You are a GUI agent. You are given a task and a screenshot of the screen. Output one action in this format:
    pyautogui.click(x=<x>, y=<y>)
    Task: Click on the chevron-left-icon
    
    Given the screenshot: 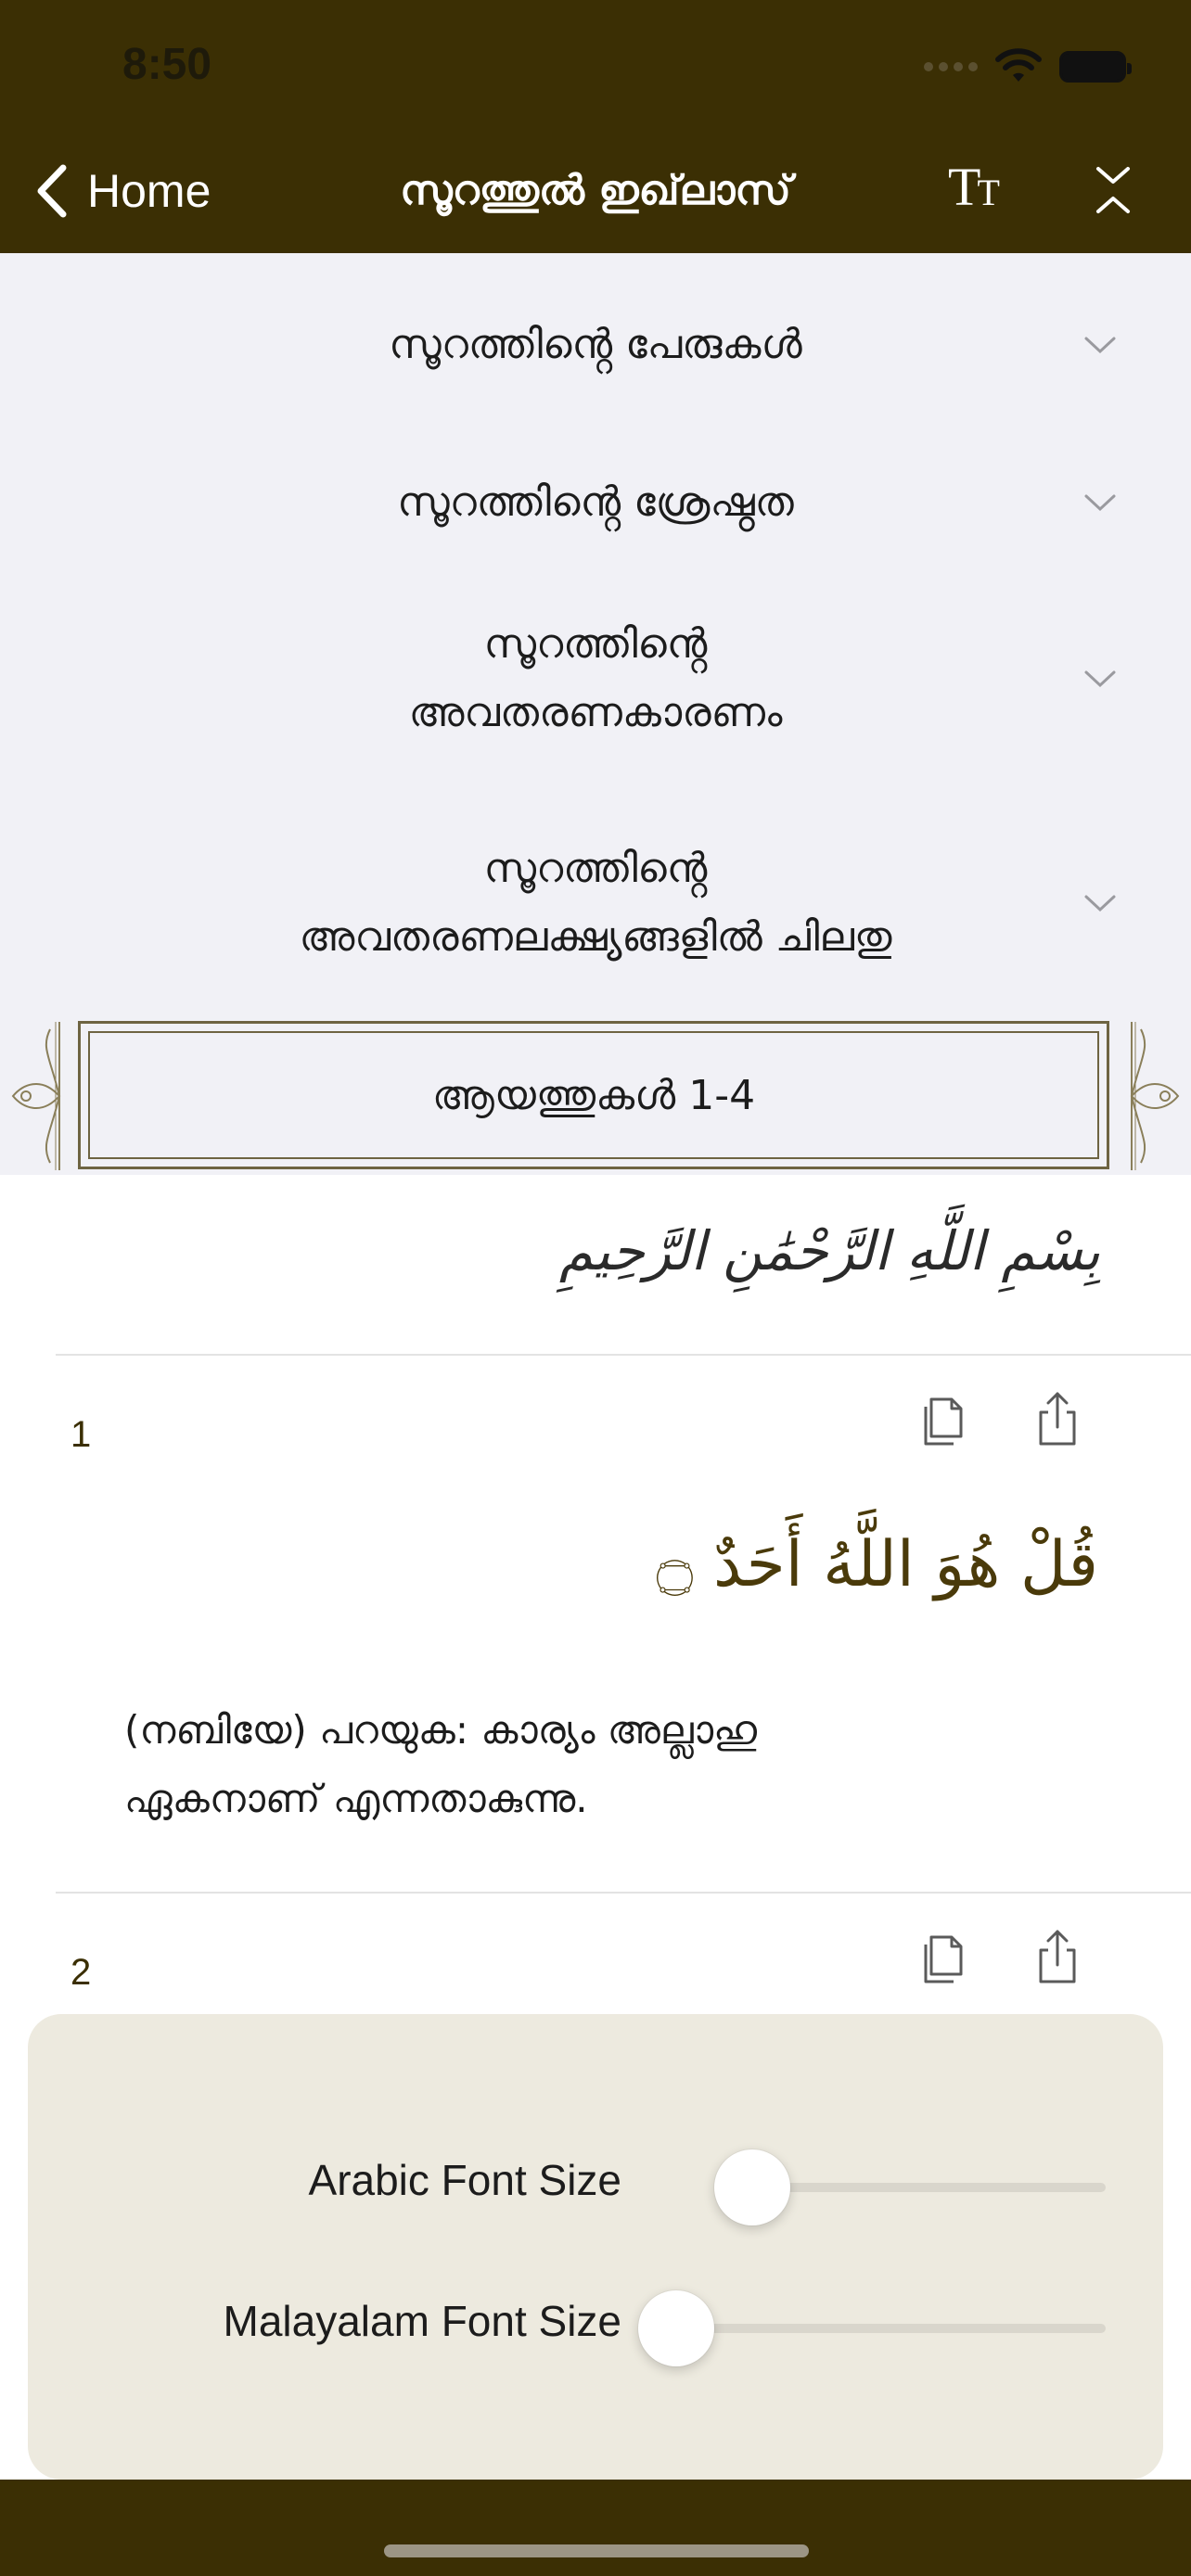 What is the action you would take?
    pyautogui.click(x=52, y=191)
    